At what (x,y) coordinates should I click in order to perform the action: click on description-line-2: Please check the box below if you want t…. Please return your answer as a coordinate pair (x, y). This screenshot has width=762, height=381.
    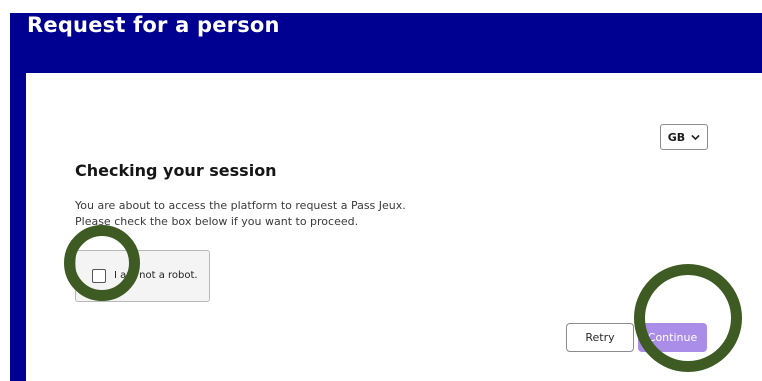
    Looking at the image, I should click on (217, 221).